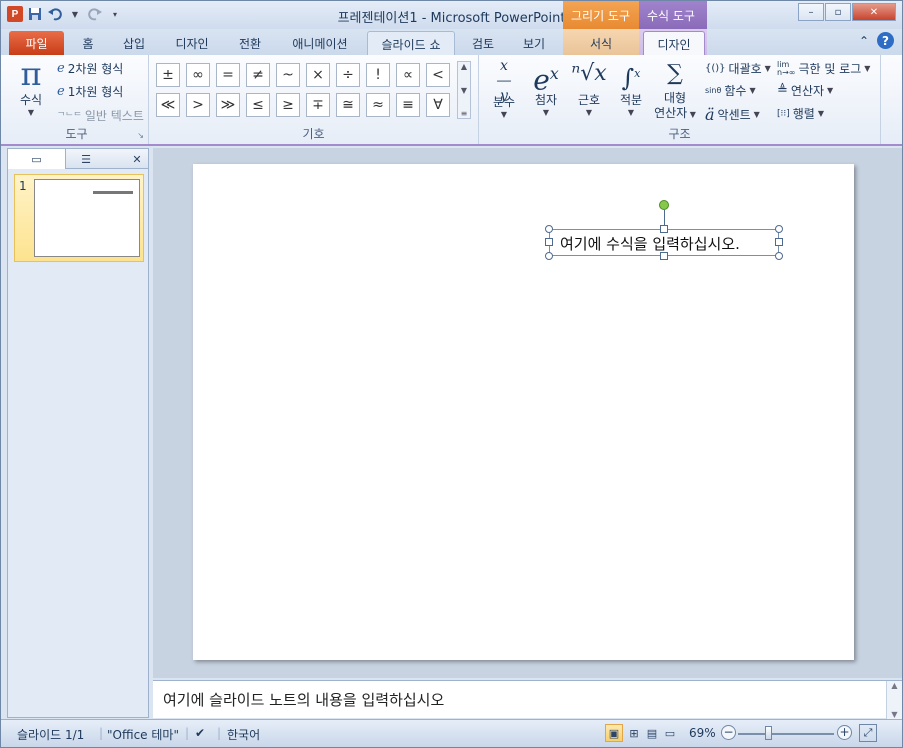 This screenshot has height=748, width=903. What do you see at coordinates (504, 89) in the screenshot?
I see `fraction-button: x ― y 분수 ▼` at bounding box center [504, 89].